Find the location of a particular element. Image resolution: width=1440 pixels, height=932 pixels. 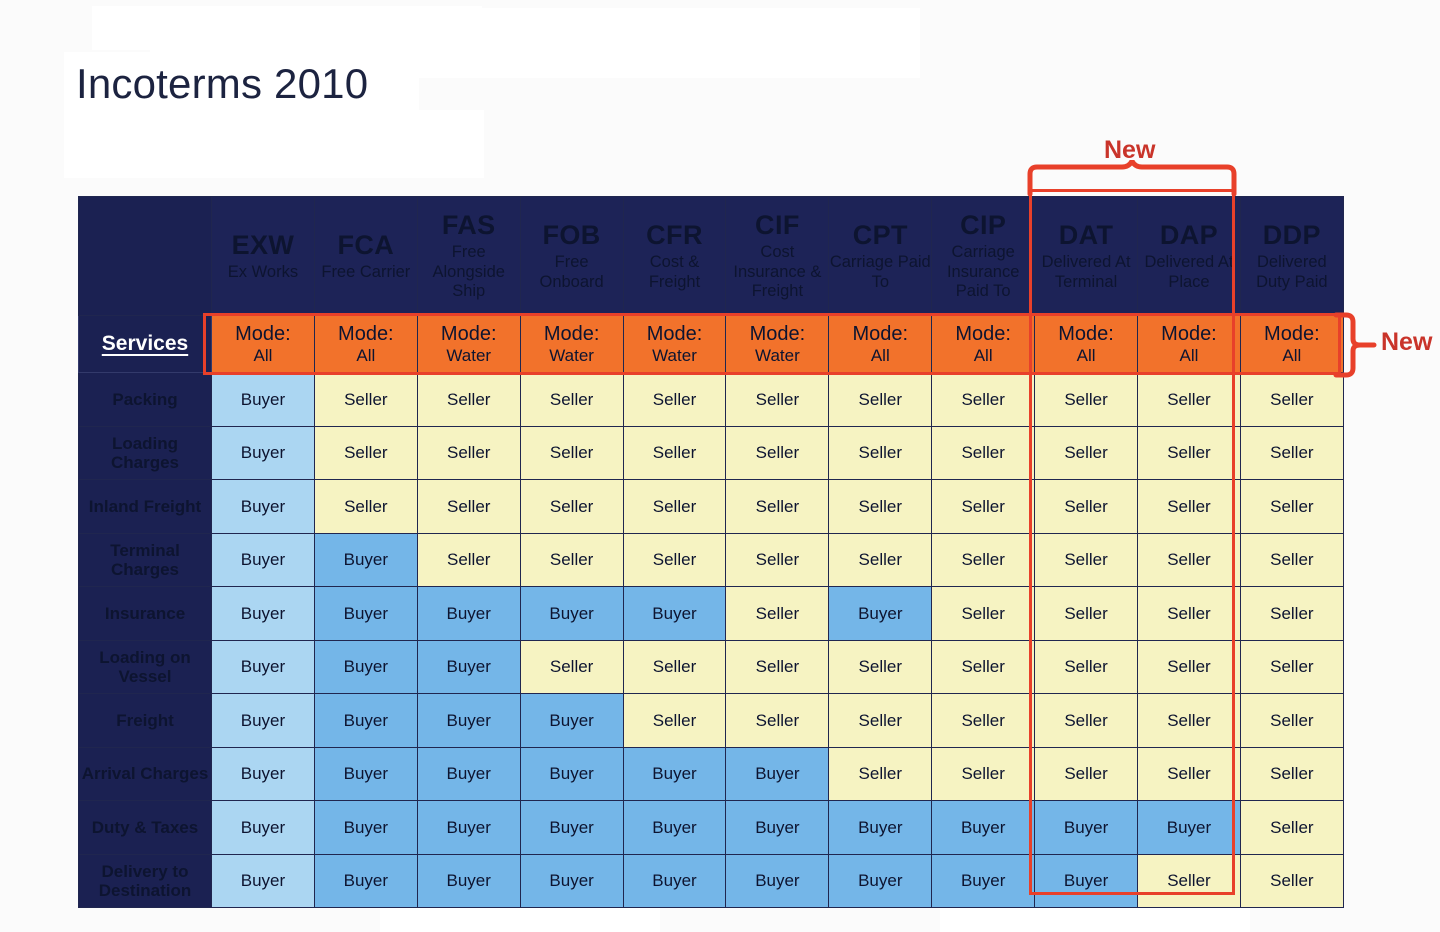

column-full-name: Cost Insurance & Freight is located at coordinates (777, 272).